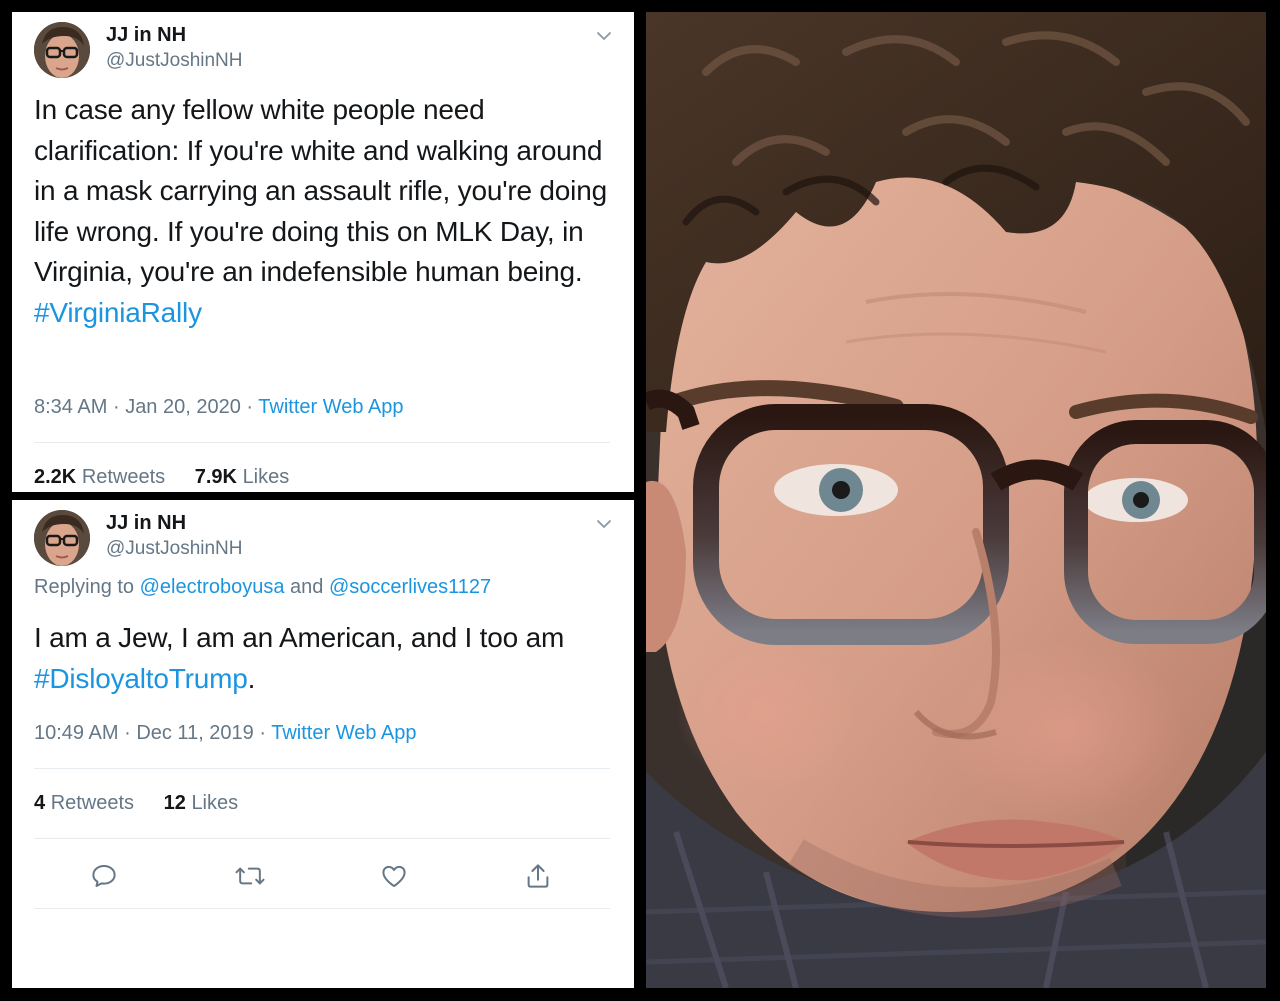 The image size is (1280, 1001). What do you see at coordinates (173, 477) in the screenshot?
I see `tweet-stats: 2.2K Retweets 7.9K Likes` at bounding box center [173, 477].